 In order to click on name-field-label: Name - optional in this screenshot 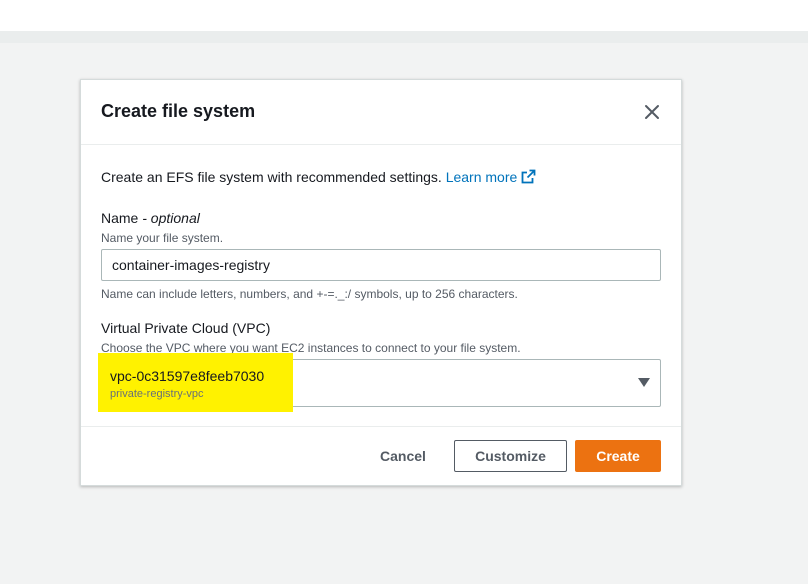, I will do `click(150, 218)`.